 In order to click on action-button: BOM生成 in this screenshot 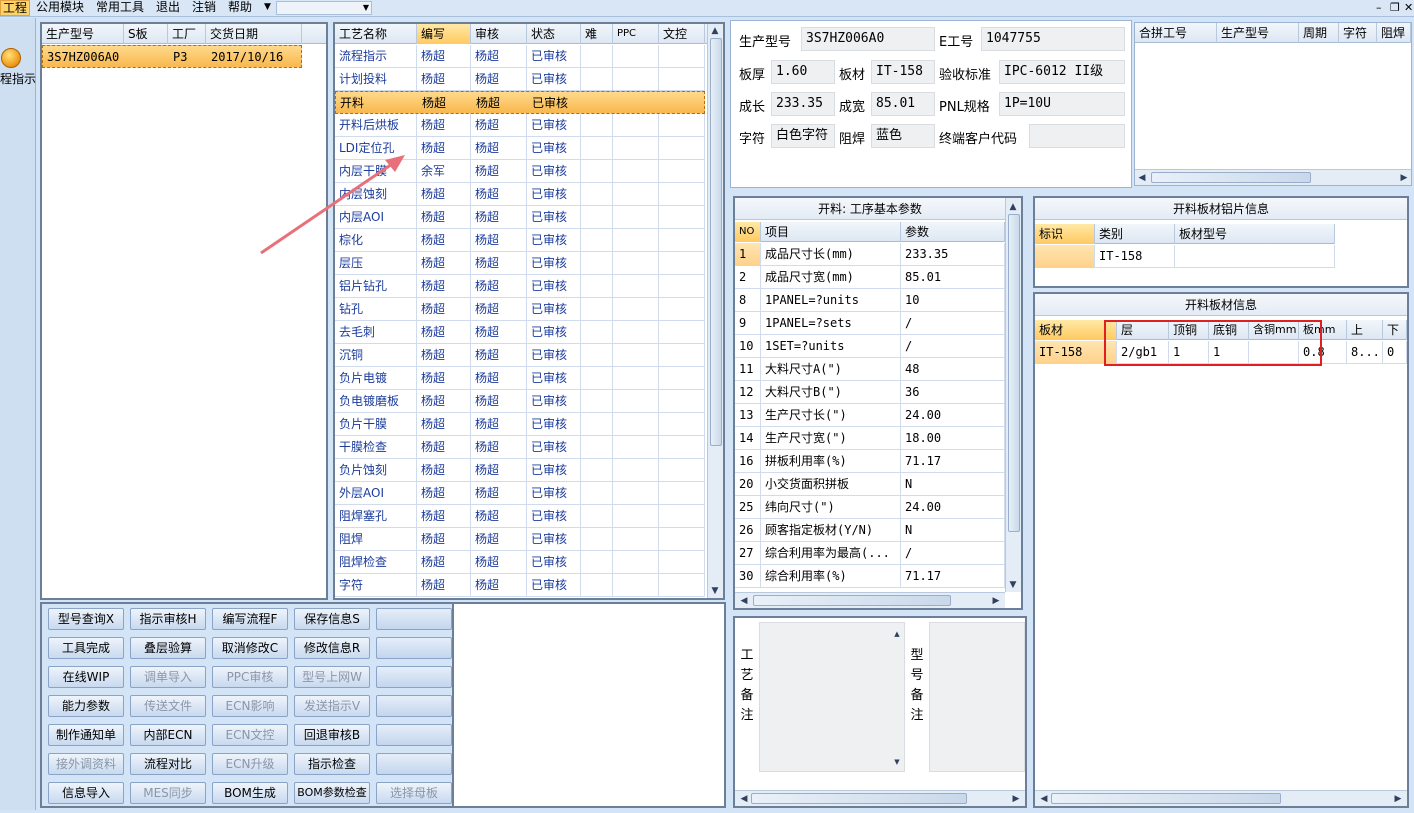, I will do `click(250, 793)`.